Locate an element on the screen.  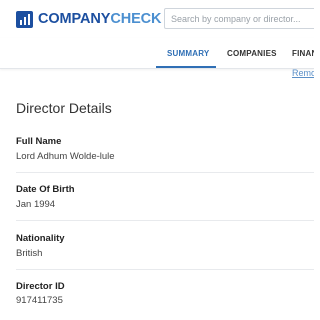
director-id-value: 917411735 is located at coordinates (39, 300).